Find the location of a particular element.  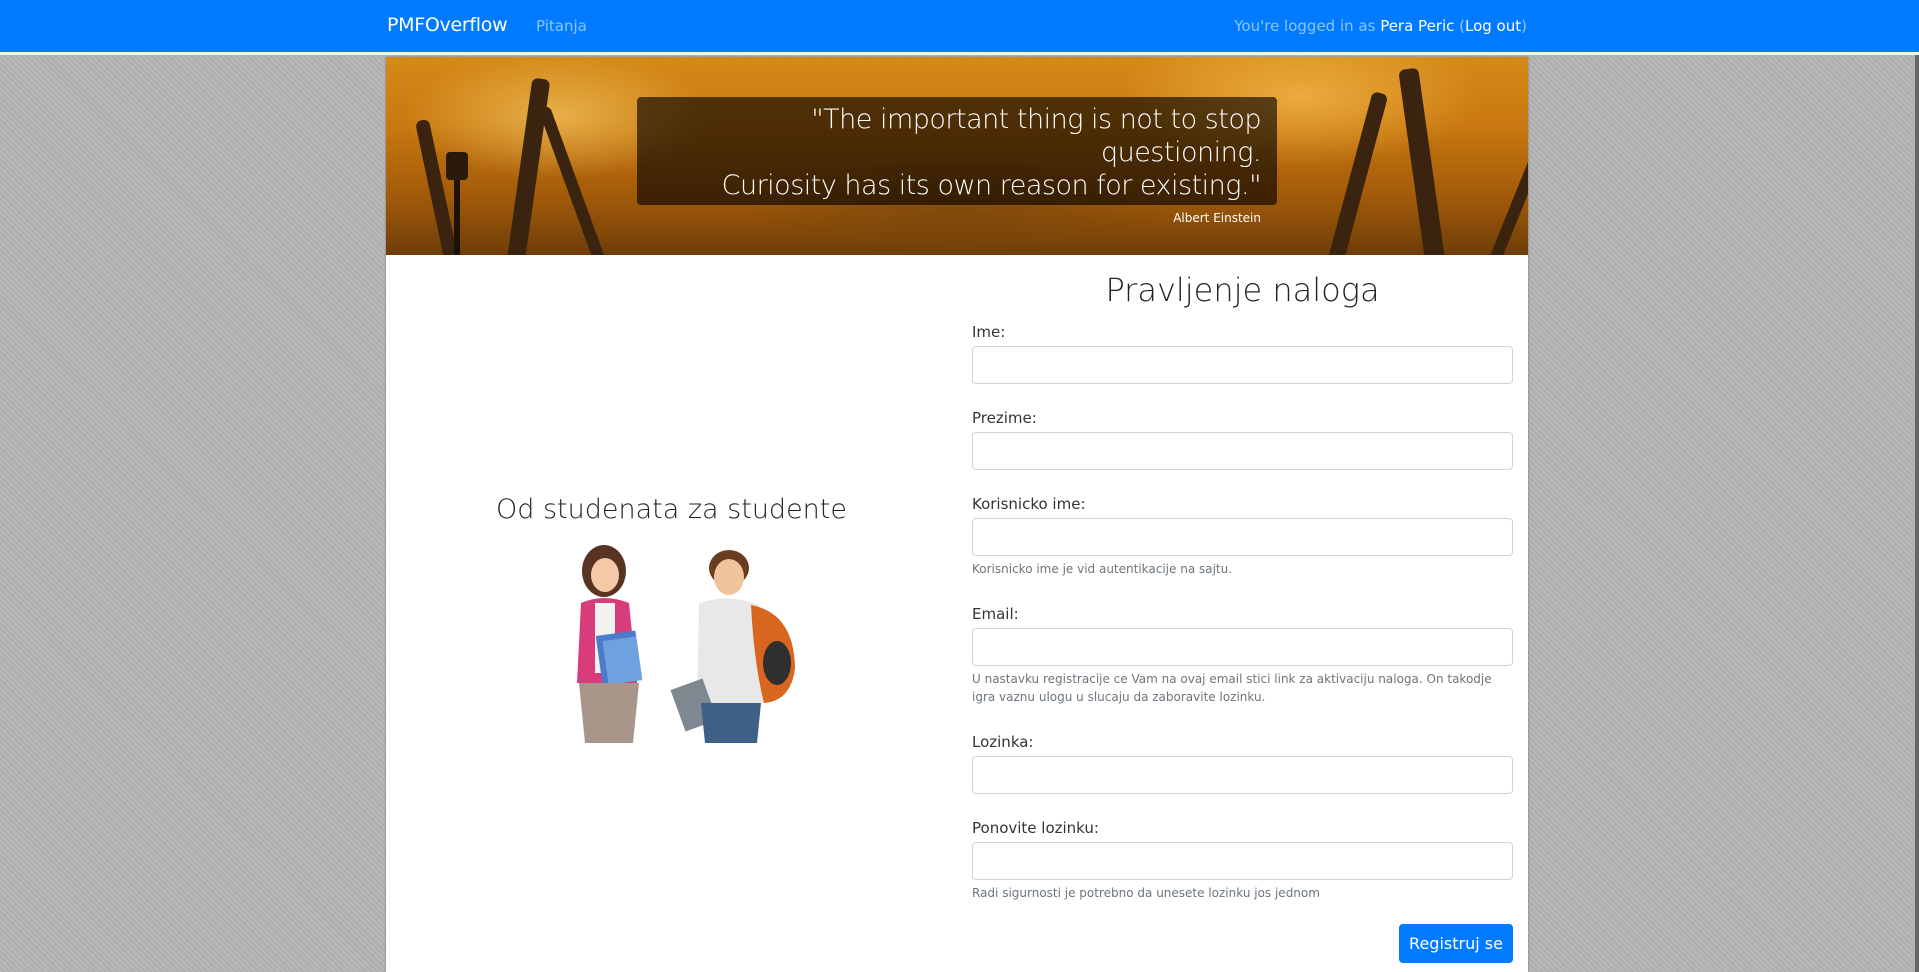

students-illustration is located at coordinates (686, 644).